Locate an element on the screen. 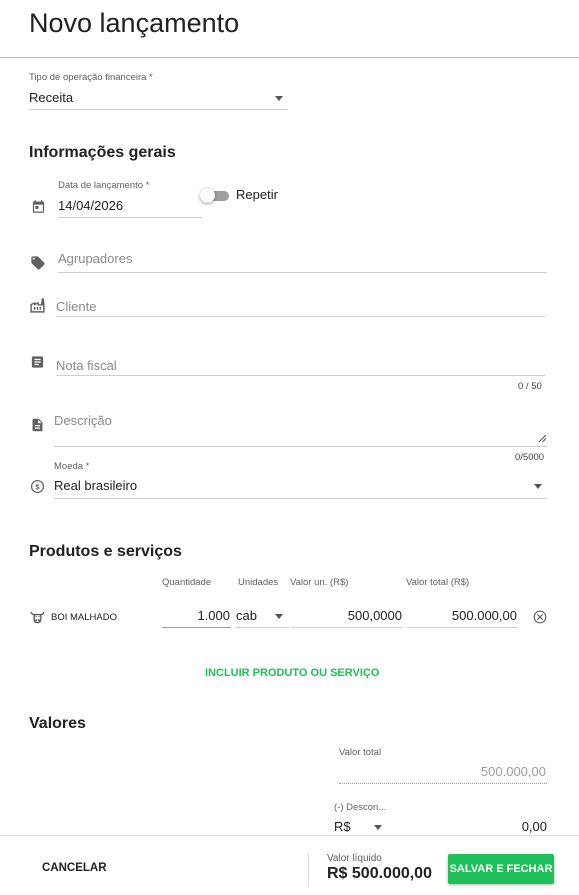 The image size is (579, 895). cow-icon is located at coordinates (37, 617).